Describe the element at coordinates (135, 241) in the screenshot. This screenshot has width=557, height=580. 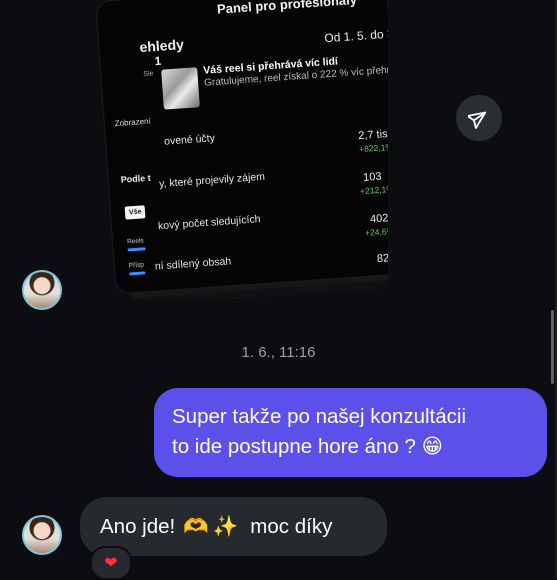
I see `filter-reels-label: Reels` at that location.